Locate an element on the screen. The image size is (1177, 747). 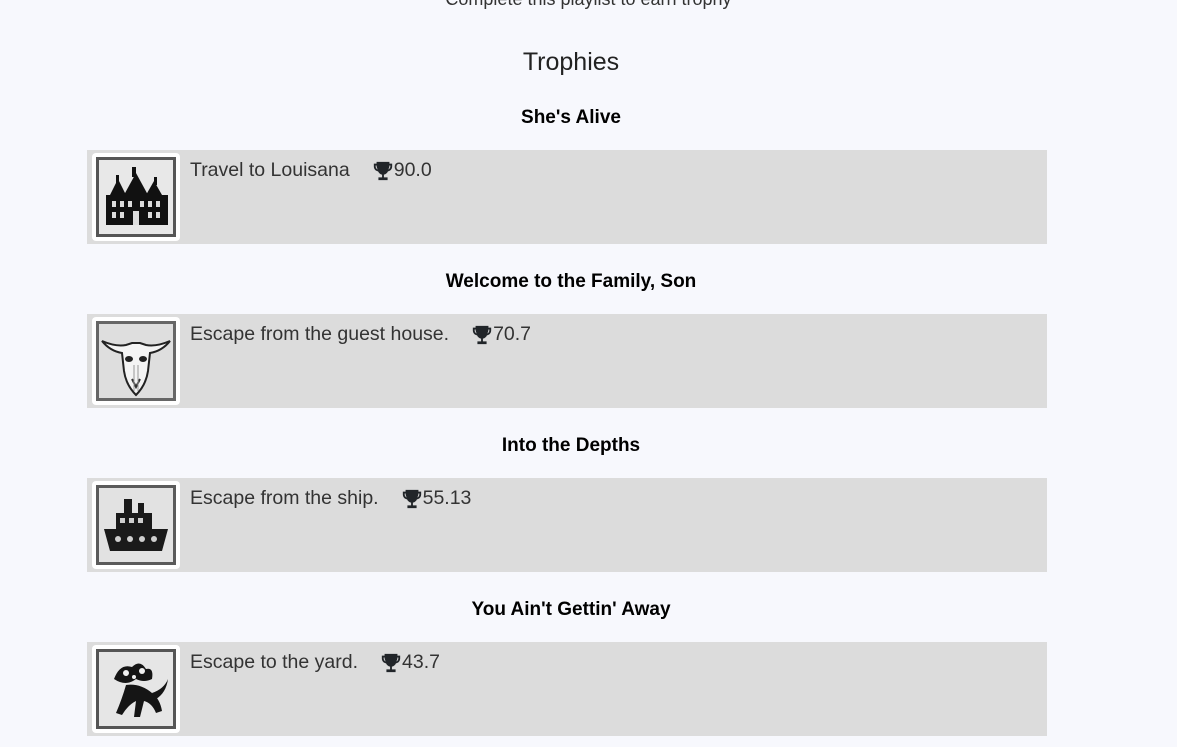
trophy-detail: Escape from the guest house. 70.7 is located at coordinates (360, 334).